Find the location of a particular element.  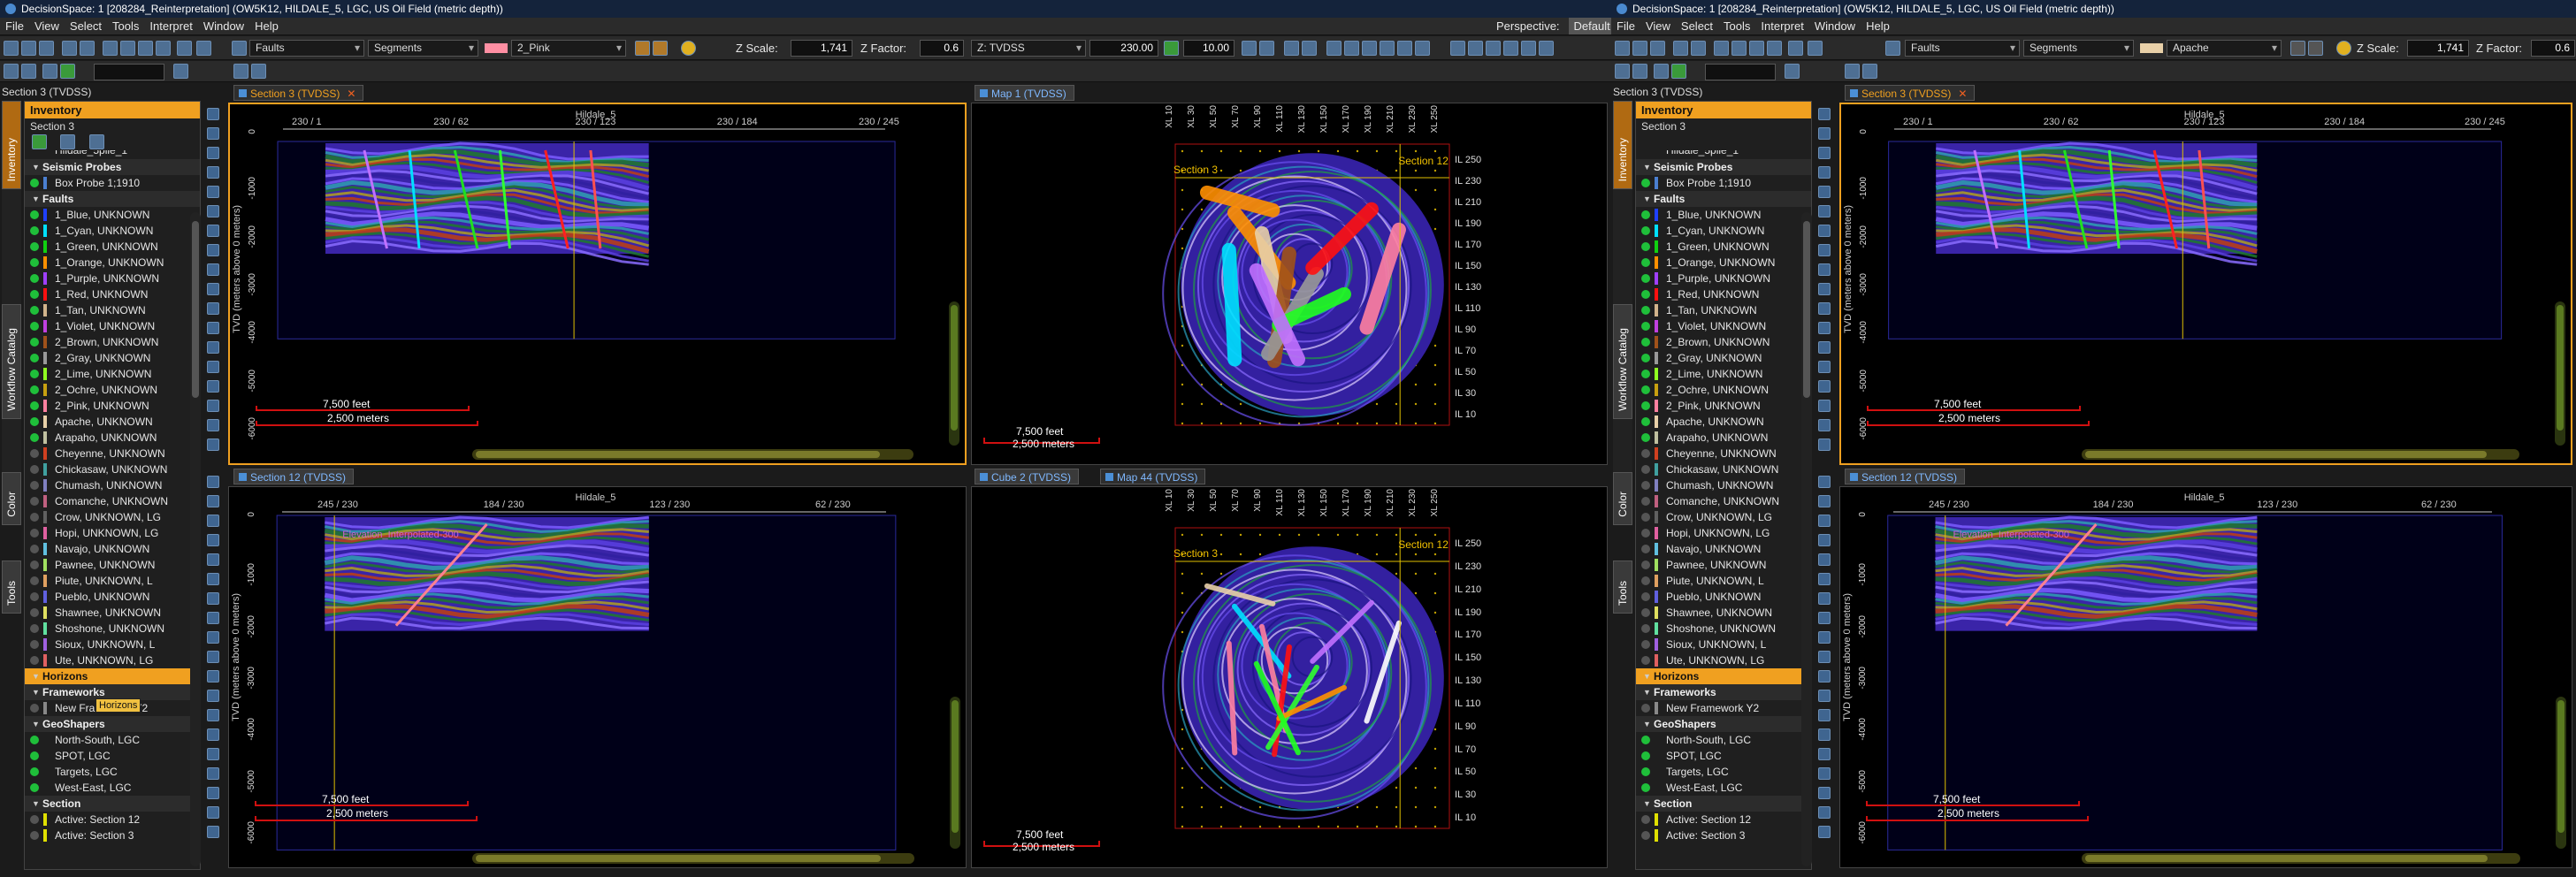

inventory-item: West-East, LGC is located at coordinates (113, 788).